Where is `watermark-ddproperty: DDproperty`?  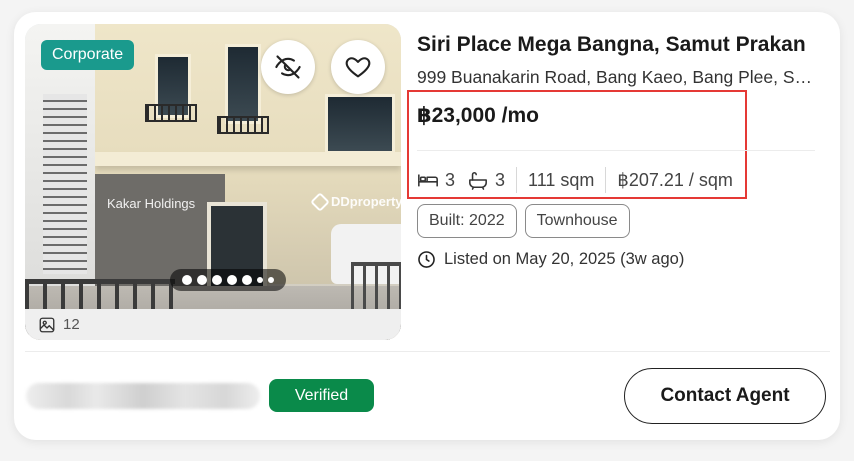
watermark-ddproperty: DDproperty is located at coordinates (355, 201).